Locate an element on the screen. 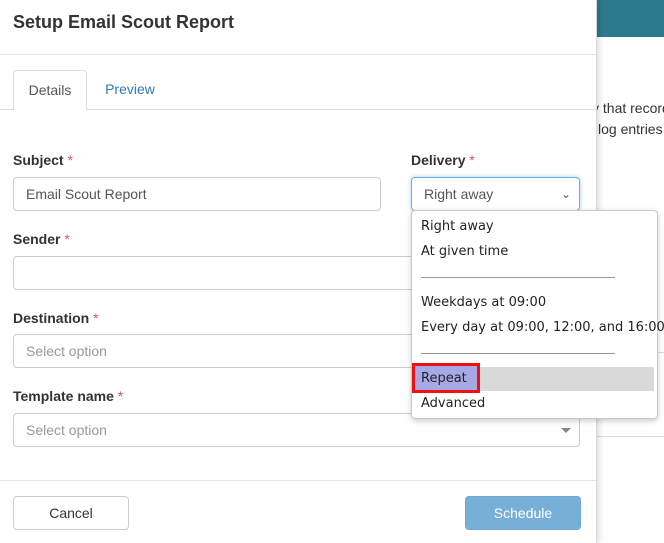  cancel-button: Cancel is located at coordinates (71, 513).